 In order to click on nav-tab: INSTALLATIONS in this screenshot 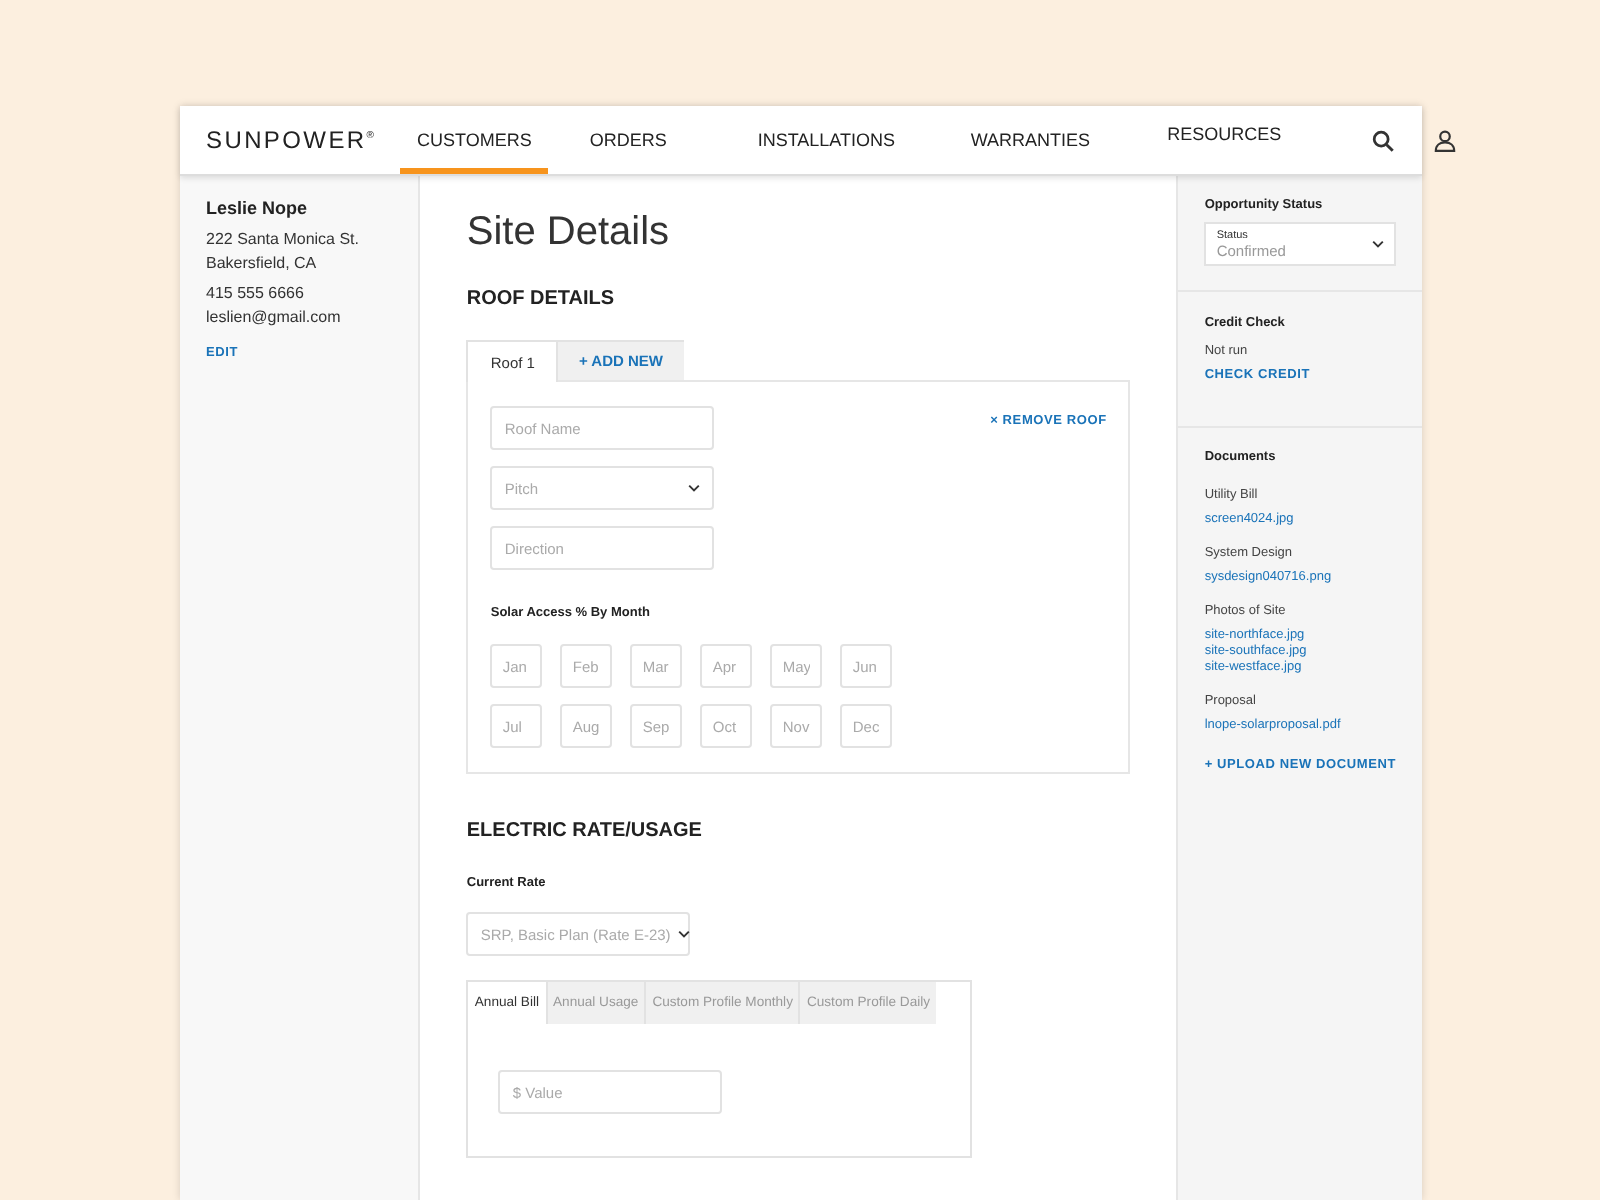, I will do `click(826, 140)`.